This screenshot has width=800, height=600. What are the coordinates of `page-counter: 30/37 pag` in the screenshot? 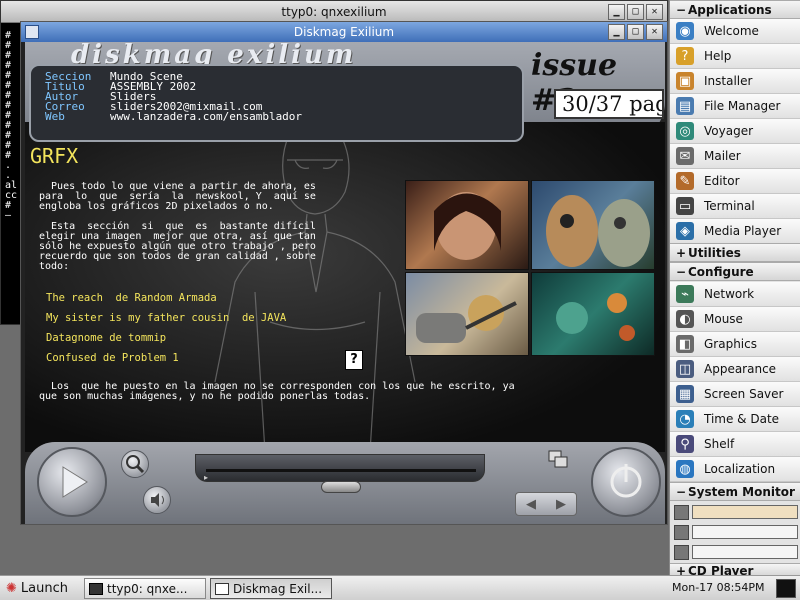 It's located at (609, 104).